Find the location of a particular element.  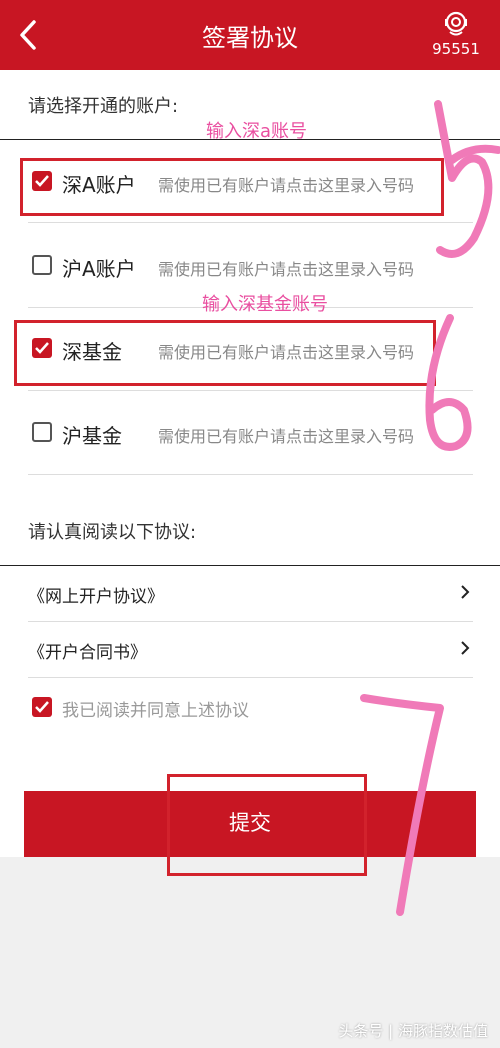

agreement-row-online: 《网上开户协议》 is located at coordinates (250, 594).